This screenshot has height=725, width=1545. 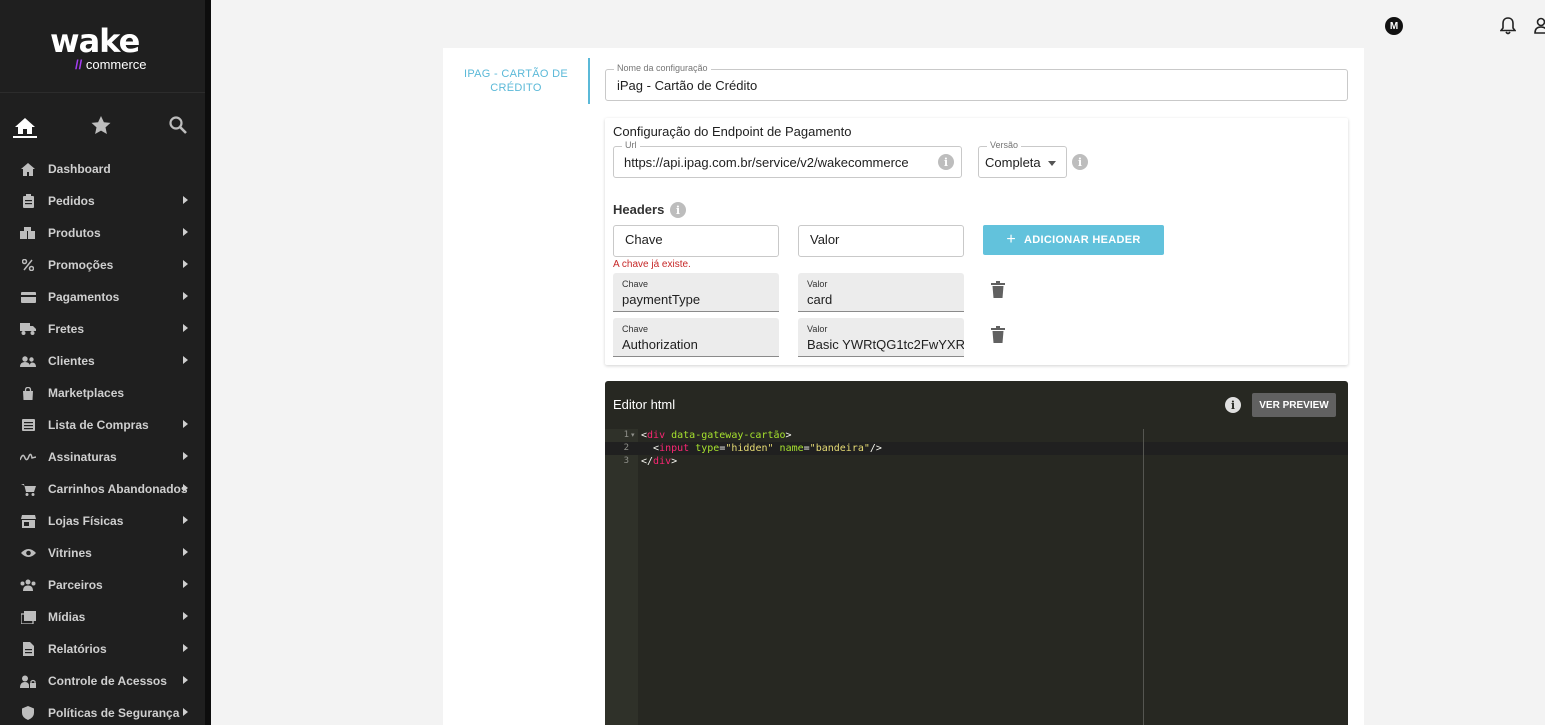 What do you see at coordinates (660, 344) in the screenshot?
I see `header-row-key-value: Authorization` at bounding box center [660, 344].